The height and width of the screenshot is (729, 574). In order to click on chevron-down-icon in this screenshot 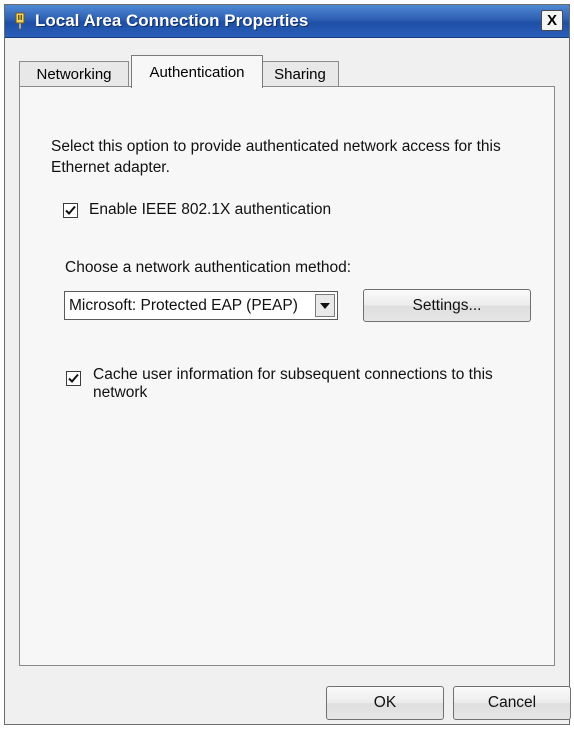, I will do `click(325, 305)`.